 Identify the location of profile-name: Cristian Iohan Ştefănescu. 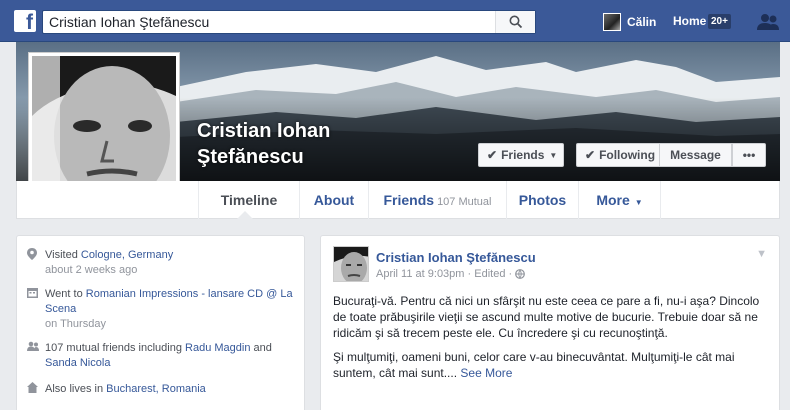
(264, 144).